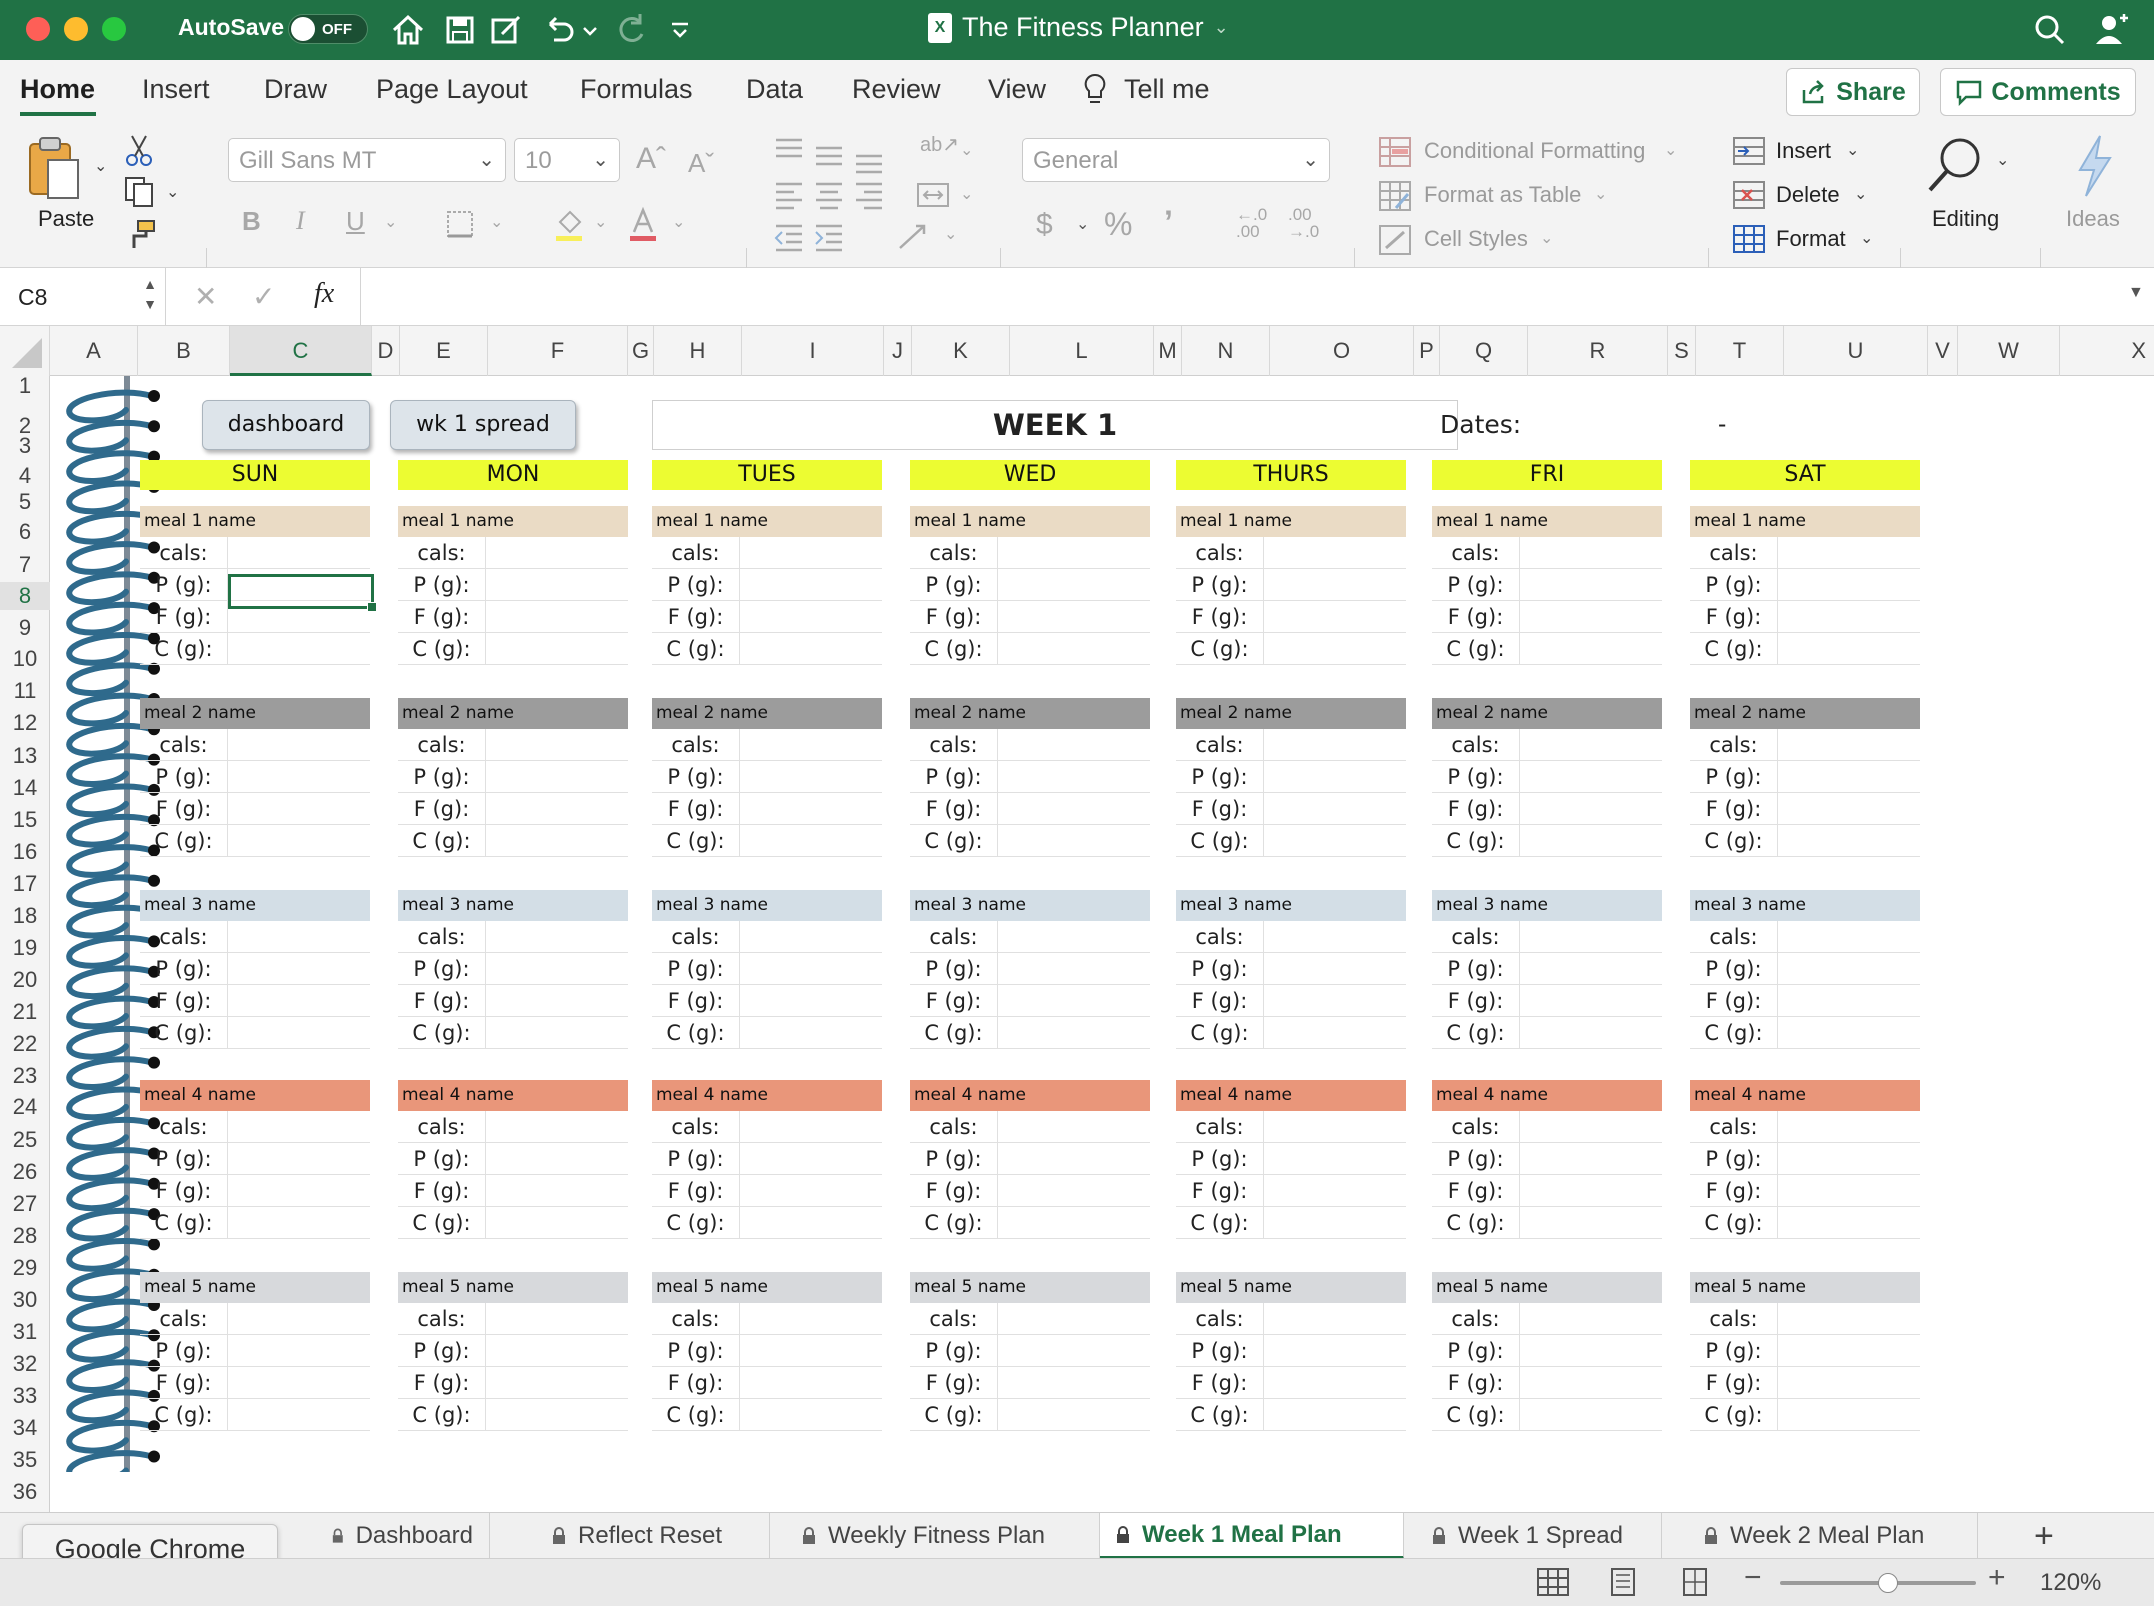  I want to click on select-all-corner, so click(25, 351).